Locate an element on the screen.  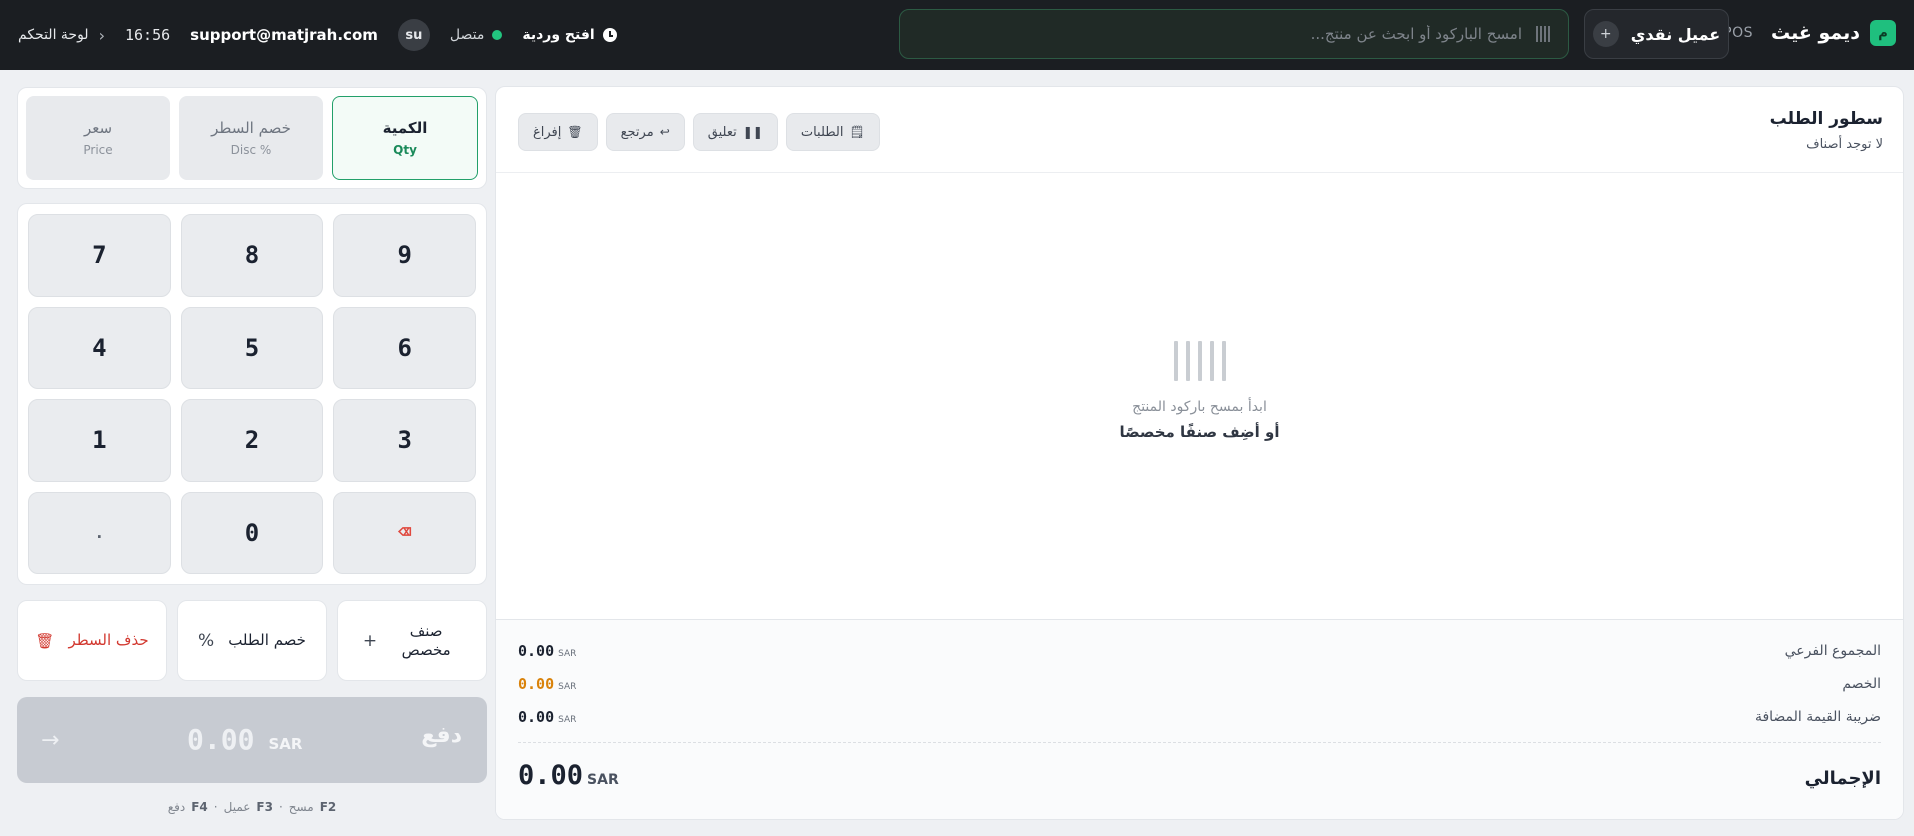
custom-item-button: + صنف مخصص is located at coordinates (412, 640).